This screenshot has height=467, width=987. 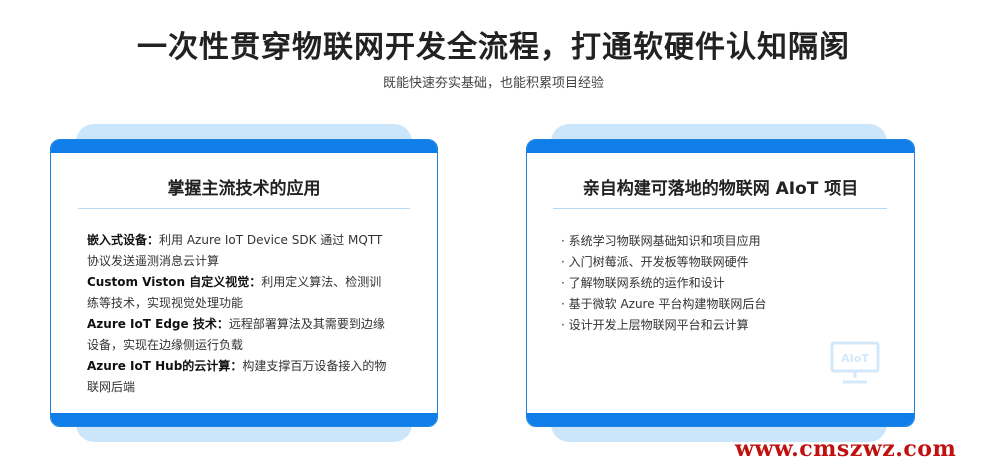 I want to click on left-item-3-sep: ：, so click(x=222, y=324).